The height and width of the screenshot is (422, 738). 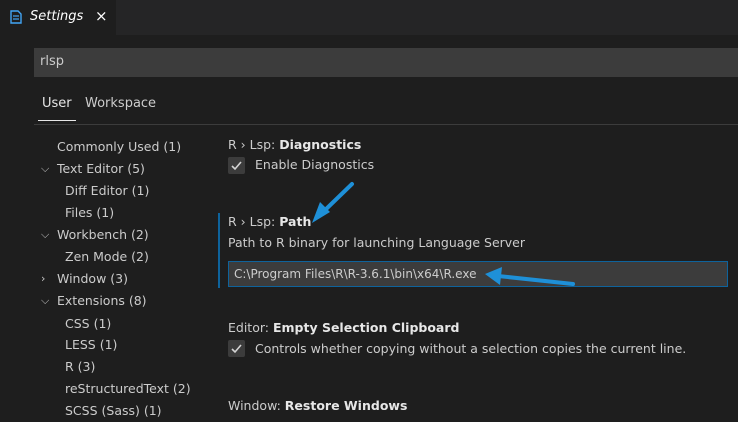 What do you see at coordinates (443, 234) in the screenshot?
I see `annotation-arrows` at bounding box center [443, 234].